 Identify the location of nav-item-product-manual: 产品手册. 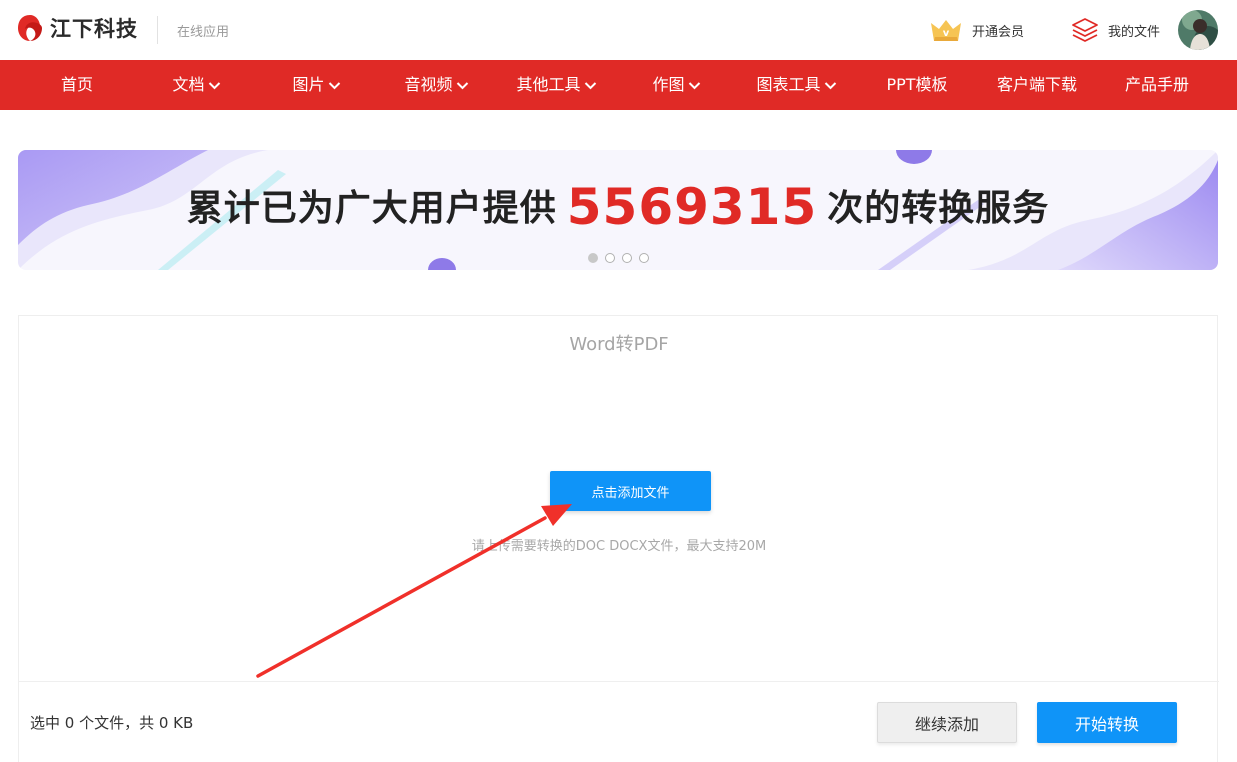
(1157, 85).